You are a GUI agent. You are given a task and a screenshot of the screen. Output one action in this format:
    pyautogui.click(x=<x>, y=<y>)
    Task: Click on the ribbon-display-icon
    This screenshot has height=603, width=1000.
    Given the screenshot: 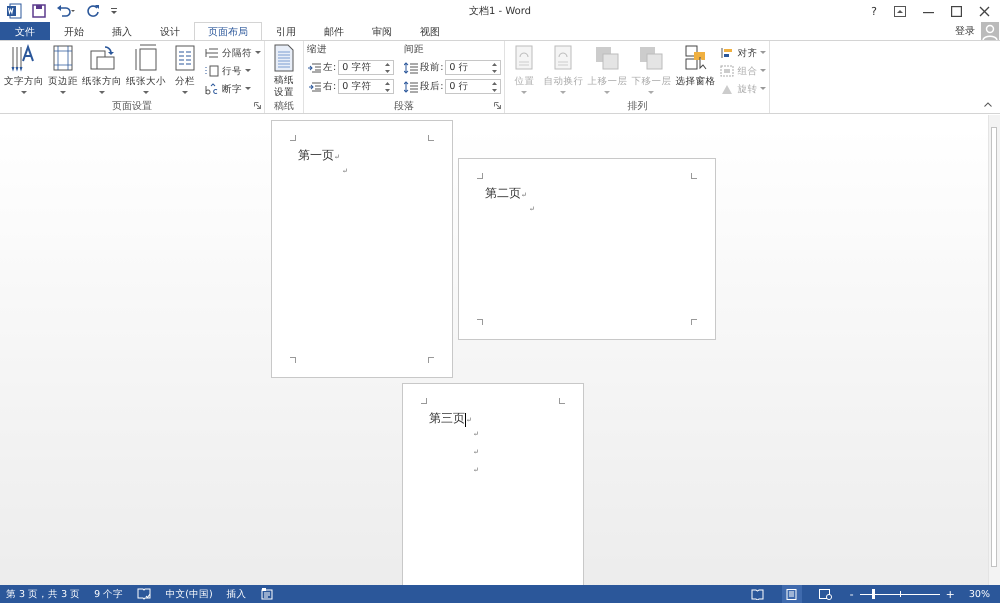 What is the action you would take?
    pyautogui.click(x=900, y=11)
    